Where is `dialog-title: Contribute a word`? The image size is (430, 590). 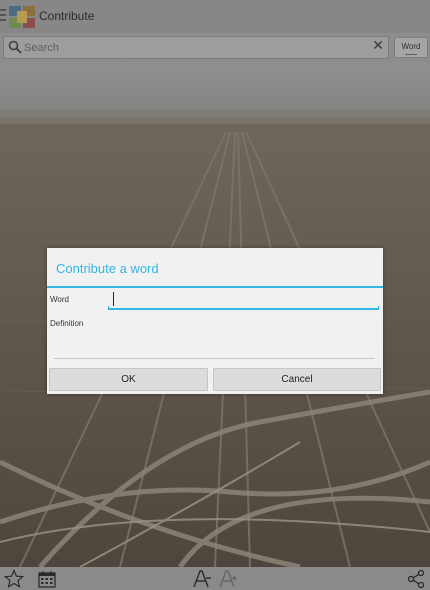 dialog-title: Contribute a word is located at coordinates (107, 268).